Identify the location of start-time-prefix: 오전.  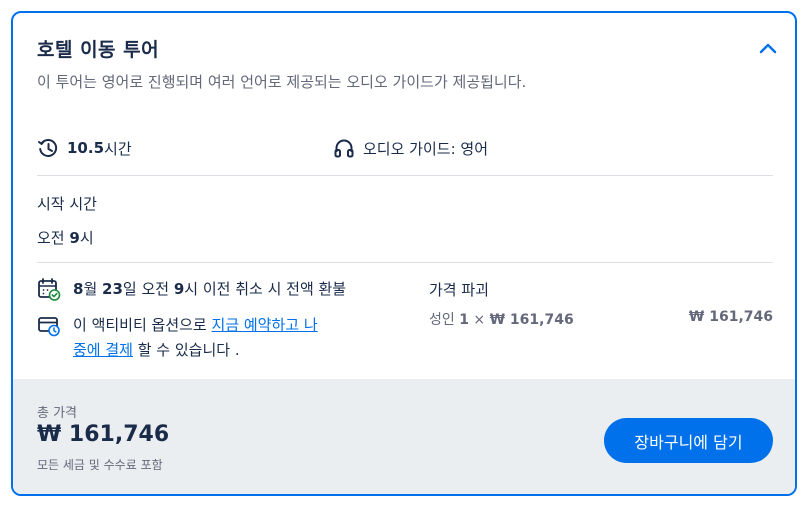
(53, 238).